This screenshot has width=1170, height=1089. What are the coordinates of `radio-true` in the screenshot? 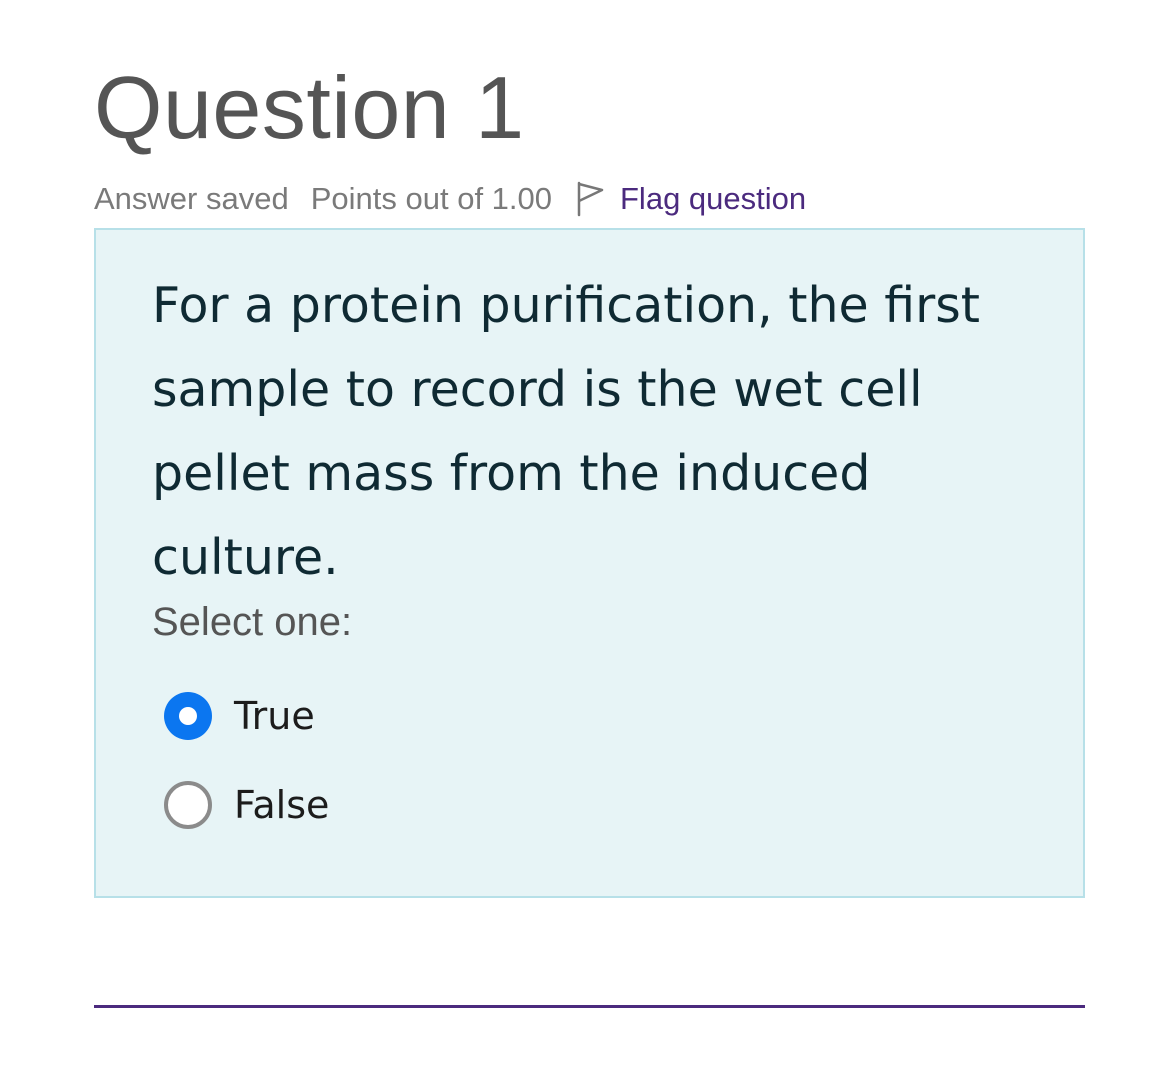 It's located at (188, 716).